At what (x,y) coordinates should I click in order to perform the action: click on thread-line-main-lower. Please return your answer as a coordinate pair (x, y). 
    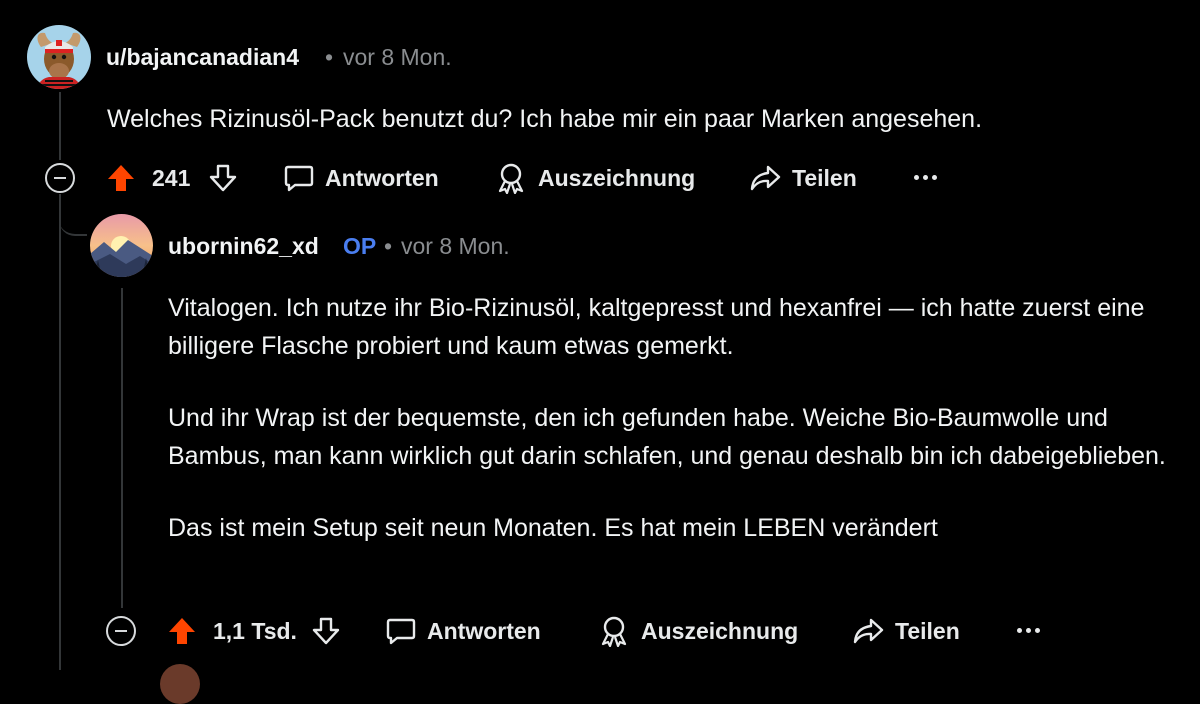
    Looking at the image, I should click on (60, 432).